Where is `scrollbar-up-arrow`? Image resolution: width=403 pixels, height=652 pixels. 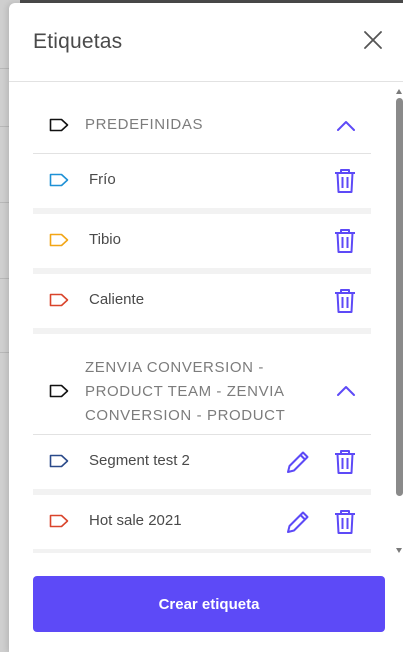 scrollbar-up-arrow is located at coordinates (399, 91).